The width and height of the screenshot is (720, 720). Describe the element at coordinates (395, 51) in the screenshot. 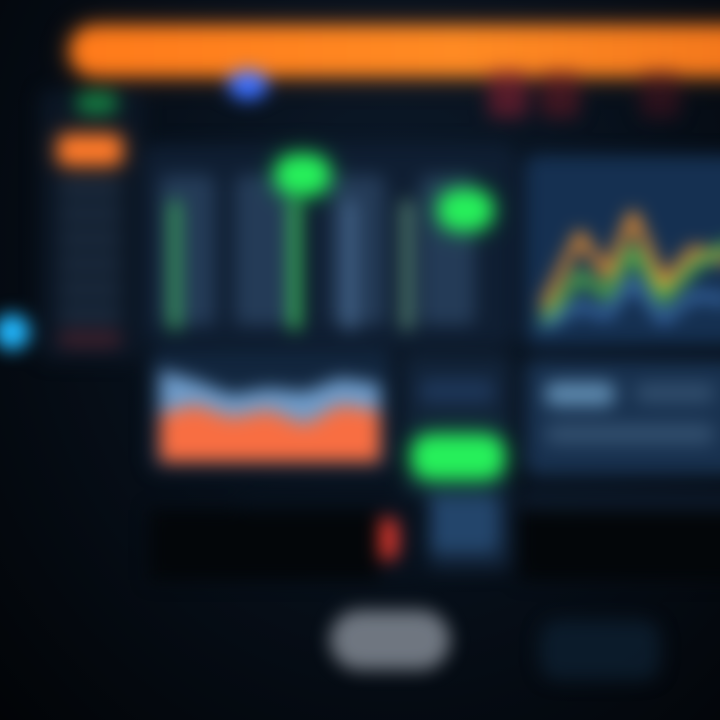

I see `top-header-bar` at that location.